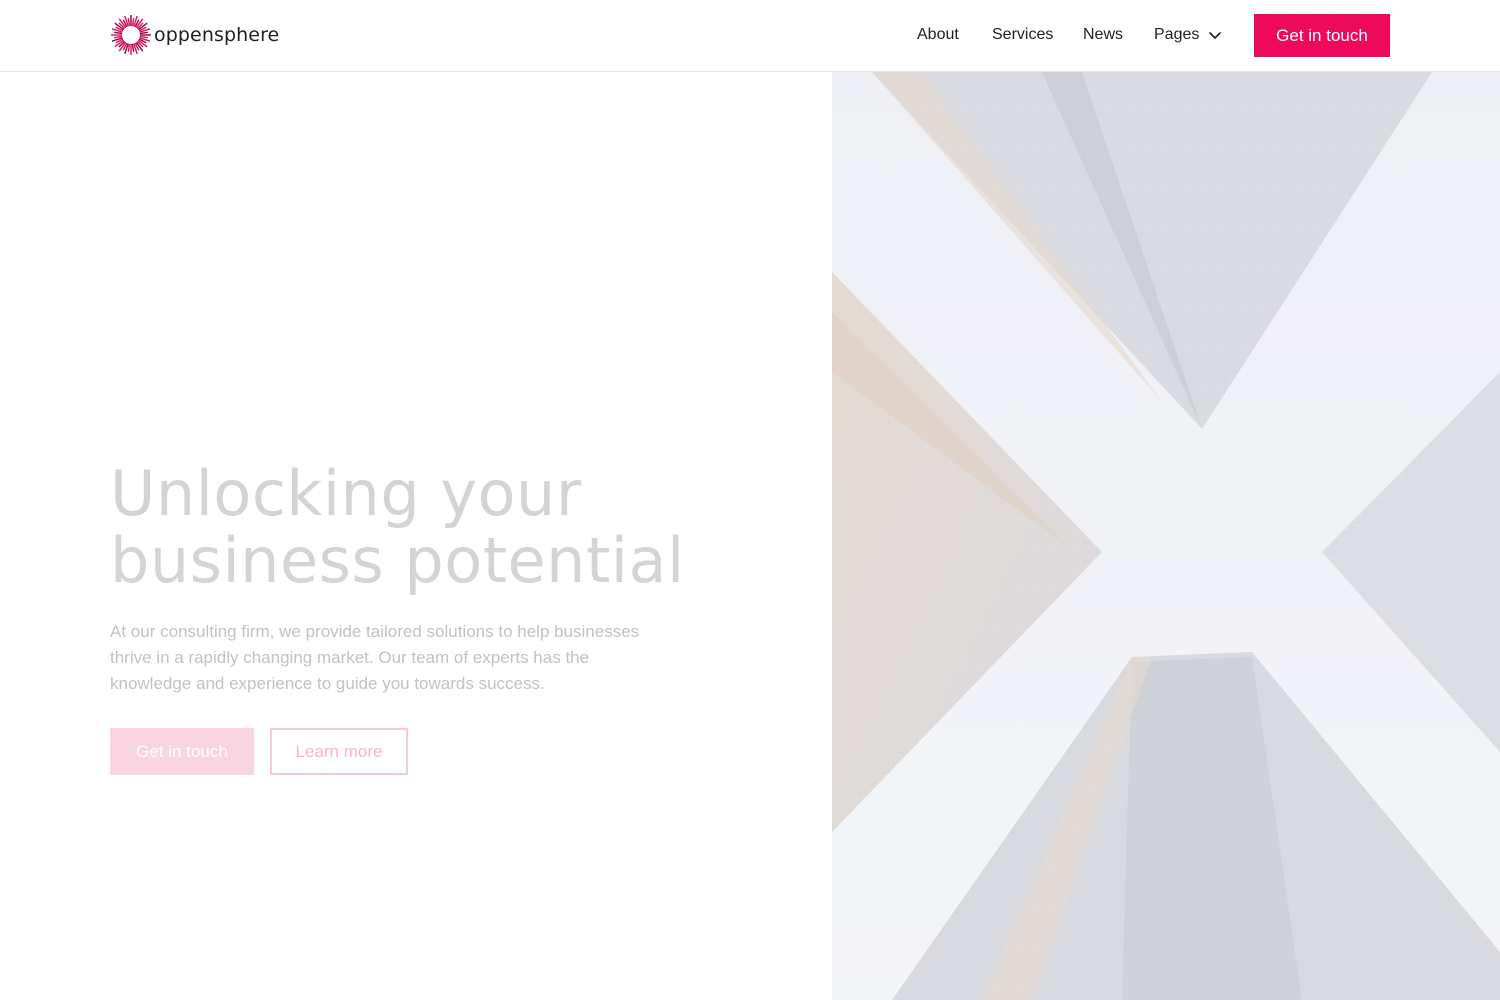 Image resolution: width=1500 pixels, height=1000 pixels. I want to click on hero-learn-more-button: Learn more, so click(339, 751).